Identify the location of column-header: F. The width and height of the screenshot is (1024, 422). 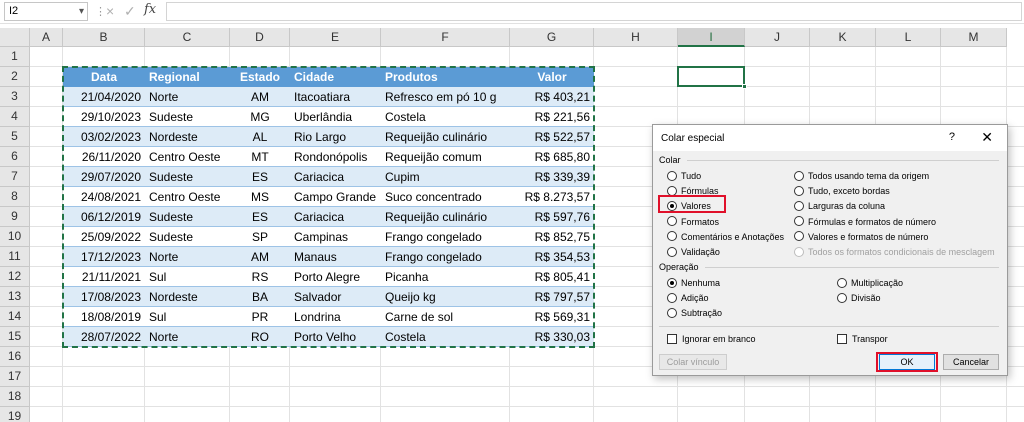
(445, 37).